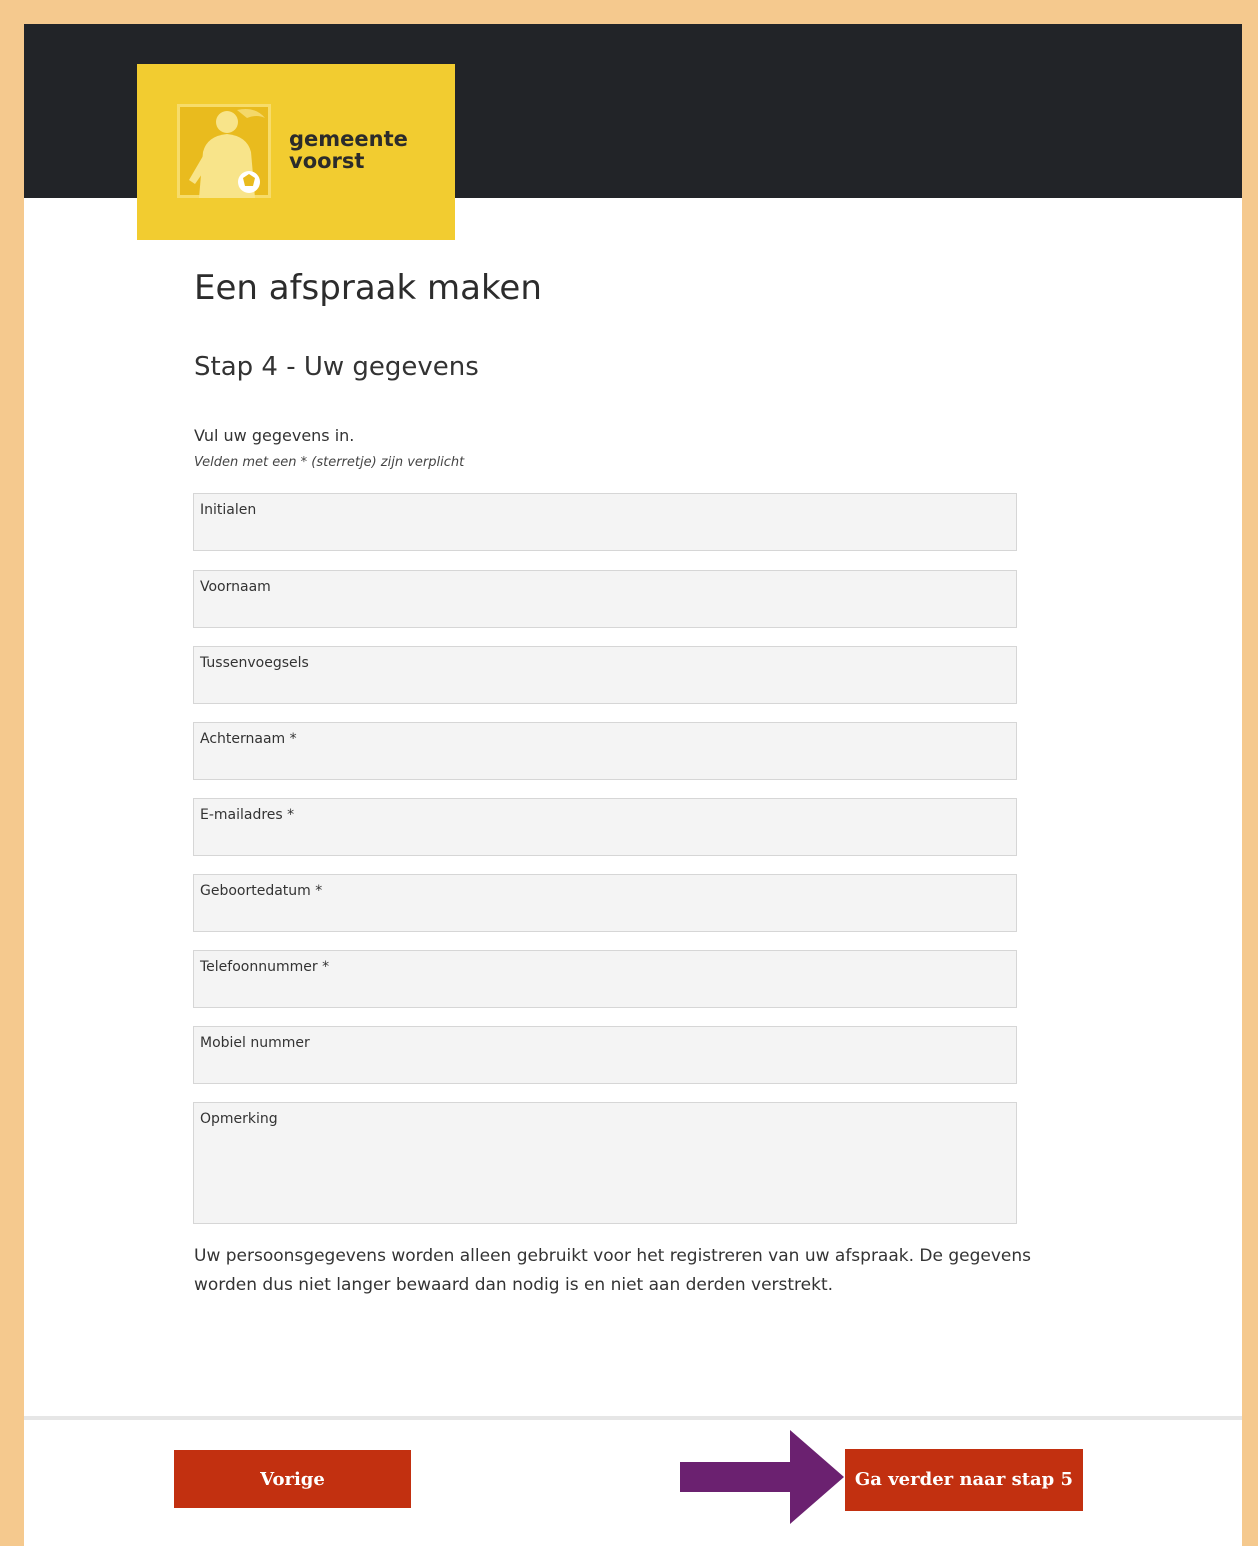 The image size is (1258, 1546). What do you see at coordinates (292, 1479) in the screenshot?
I see `previous-button: Vorige` at bounding box center [292, 1479].